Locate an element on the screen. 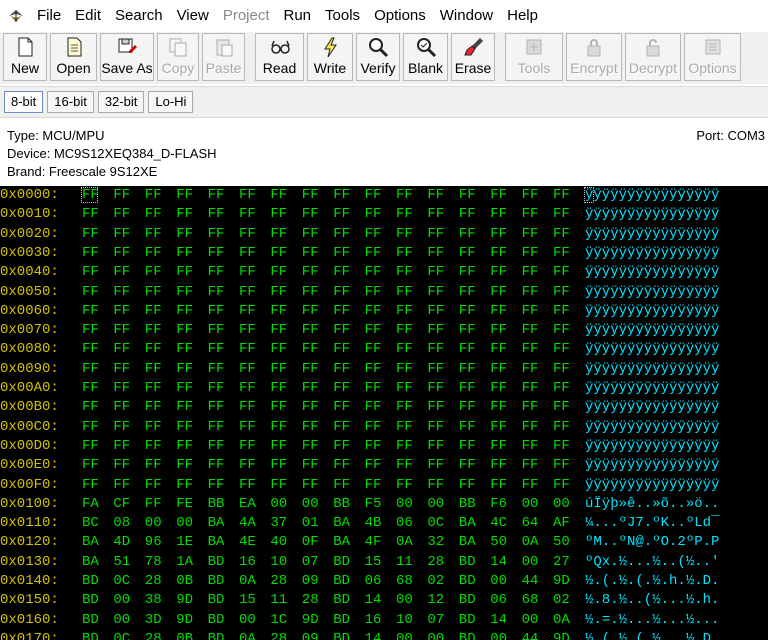 The height and width of the screenshot is (640, 768). hex-byte: 16 is located at coordinates (373, 620).